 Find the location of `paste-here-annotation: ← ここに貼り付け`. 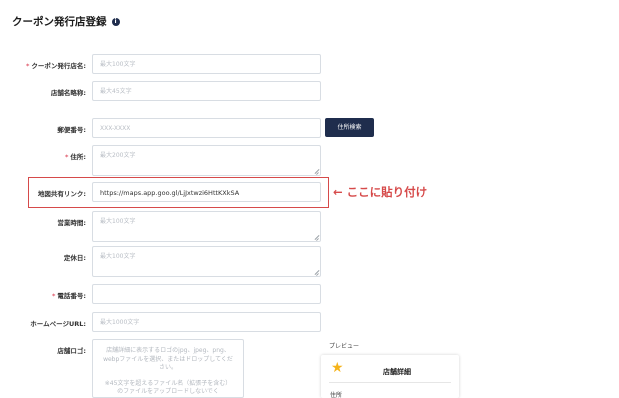

paste-here-annotation: ← ここに貼り付け is located at coordinates (380, 192).